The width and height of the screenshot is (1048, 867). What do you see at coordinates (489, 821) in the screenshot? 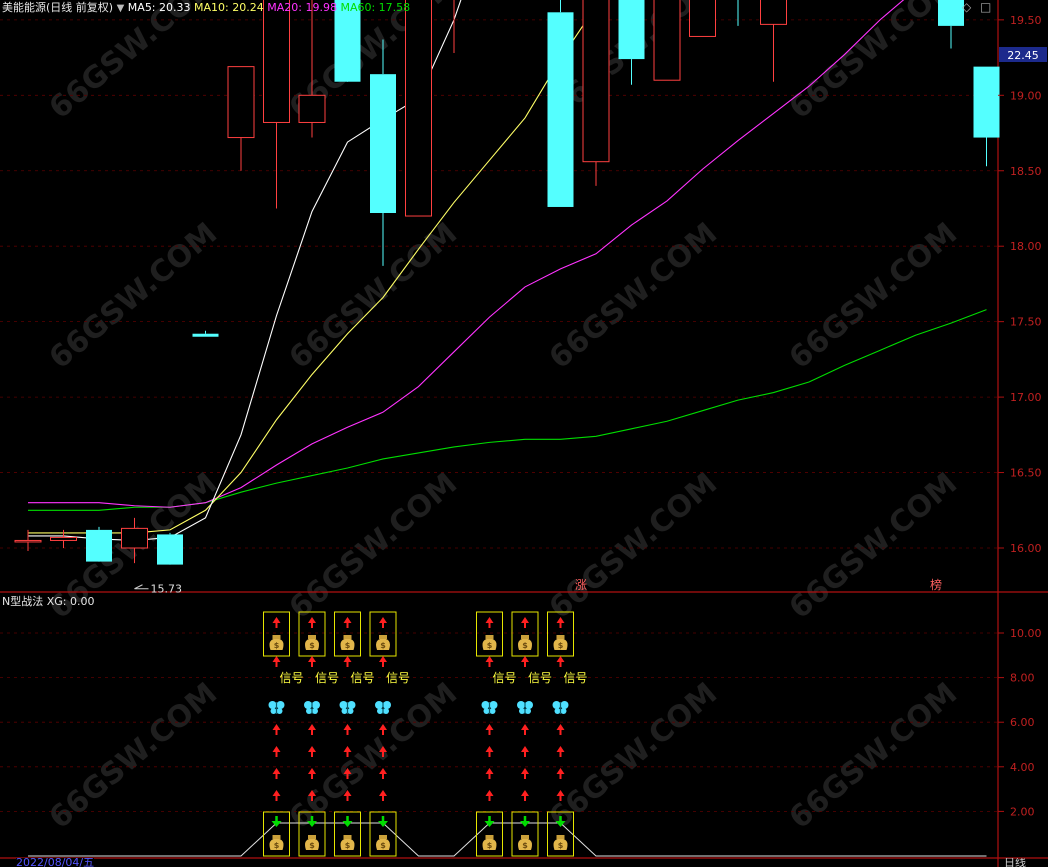
I see `green-down-arrow-icon` at bounding box center [489, 821].